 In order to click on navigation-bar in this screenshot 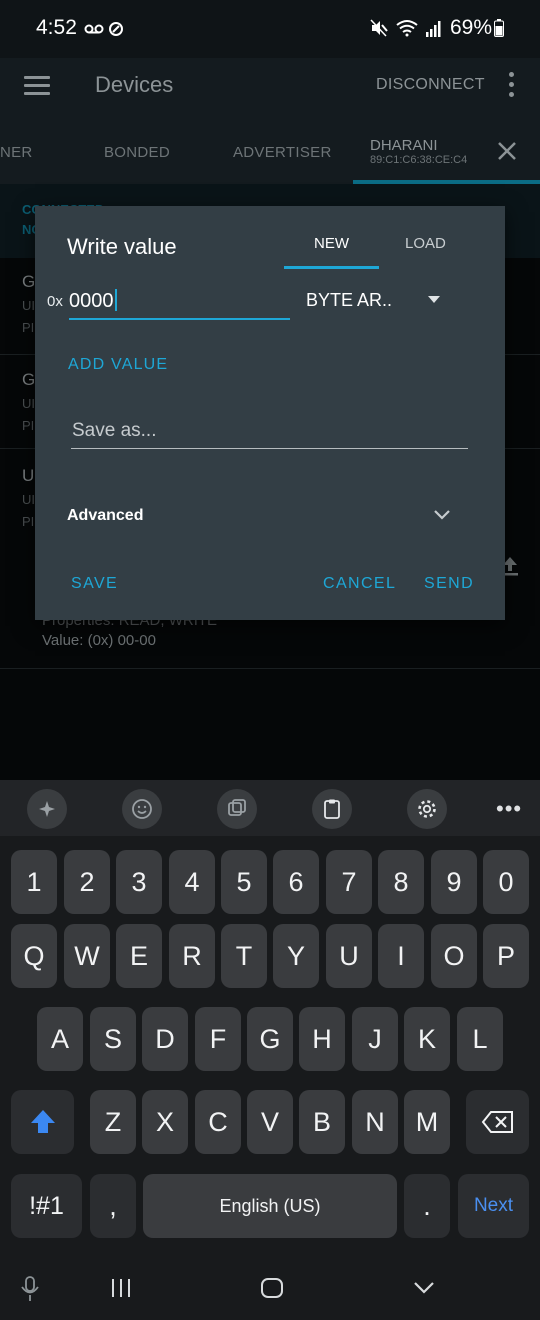, I will do `click(270, 1288)`.